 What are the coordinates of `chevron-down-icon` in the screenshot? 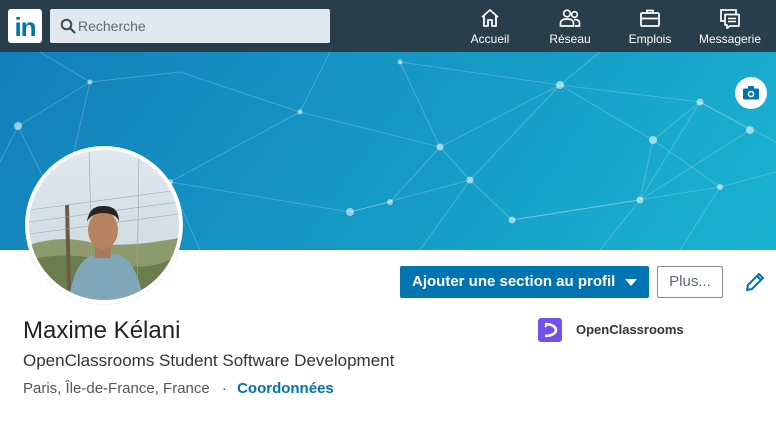 It's located at (631, 282).